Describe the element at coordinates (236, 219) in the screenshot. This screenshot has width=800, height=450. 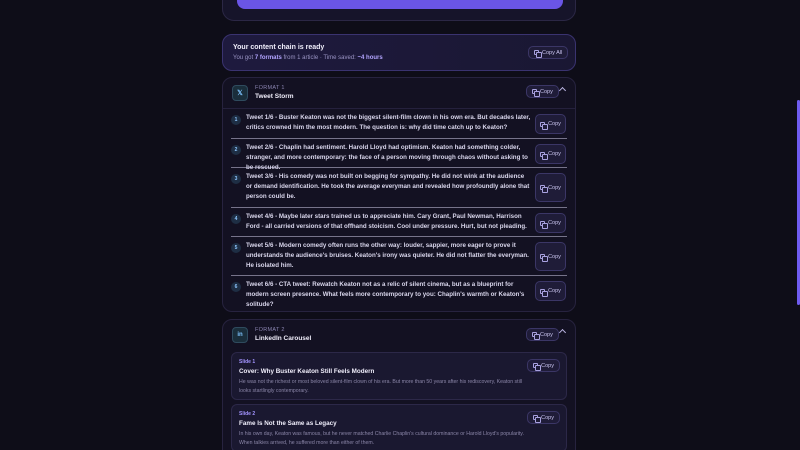
I see `tweet-number: 4` at that location.